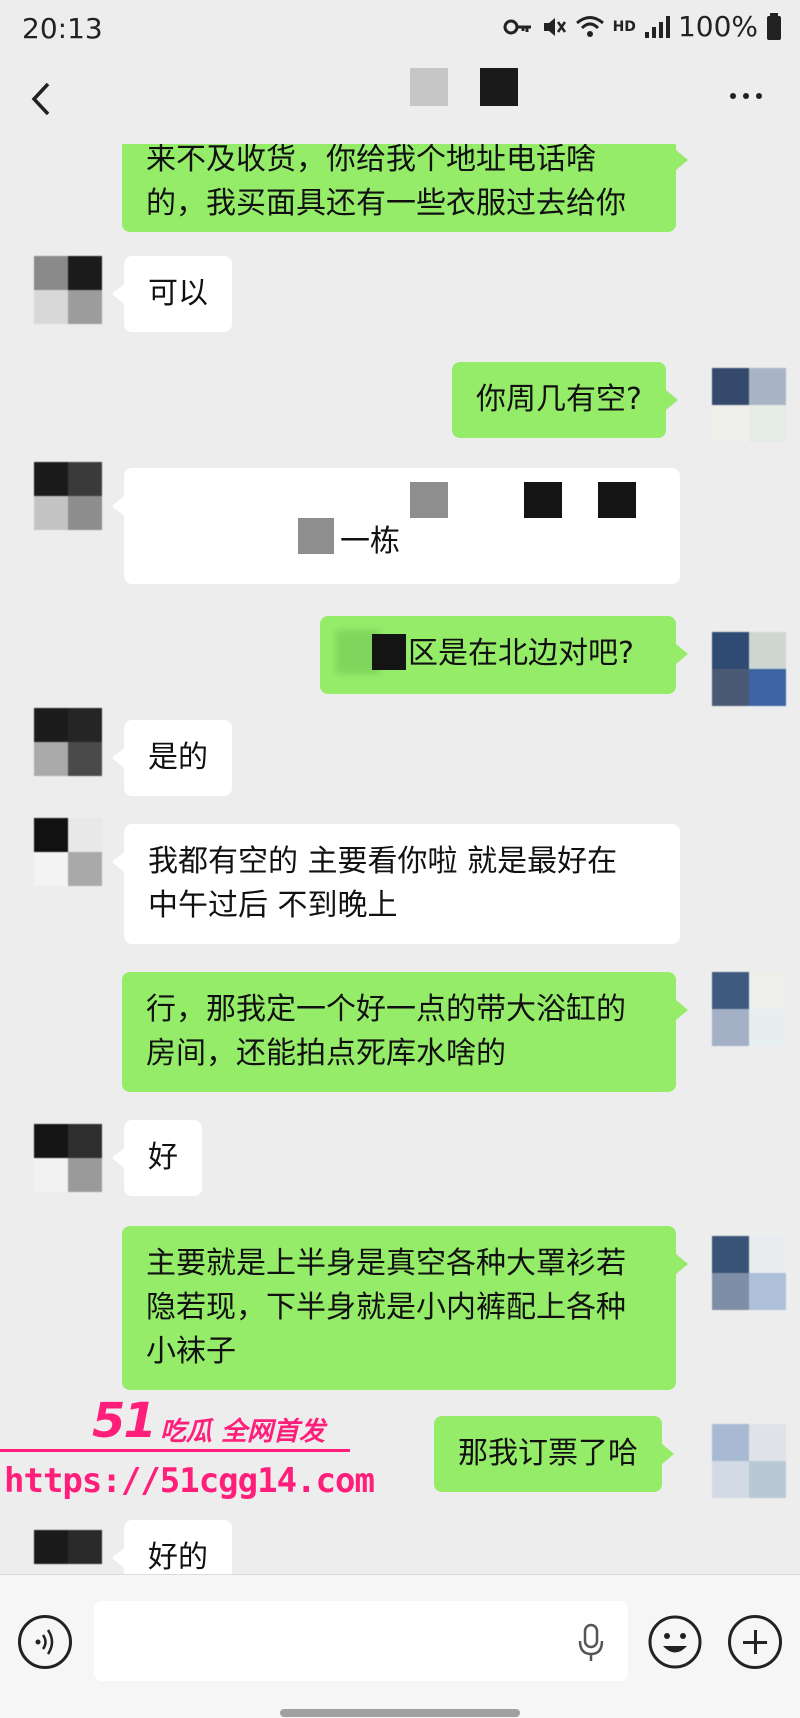  I want to click on message-text: 行，那我定一个好一点的带大浴缸的, so click(386, 1009).